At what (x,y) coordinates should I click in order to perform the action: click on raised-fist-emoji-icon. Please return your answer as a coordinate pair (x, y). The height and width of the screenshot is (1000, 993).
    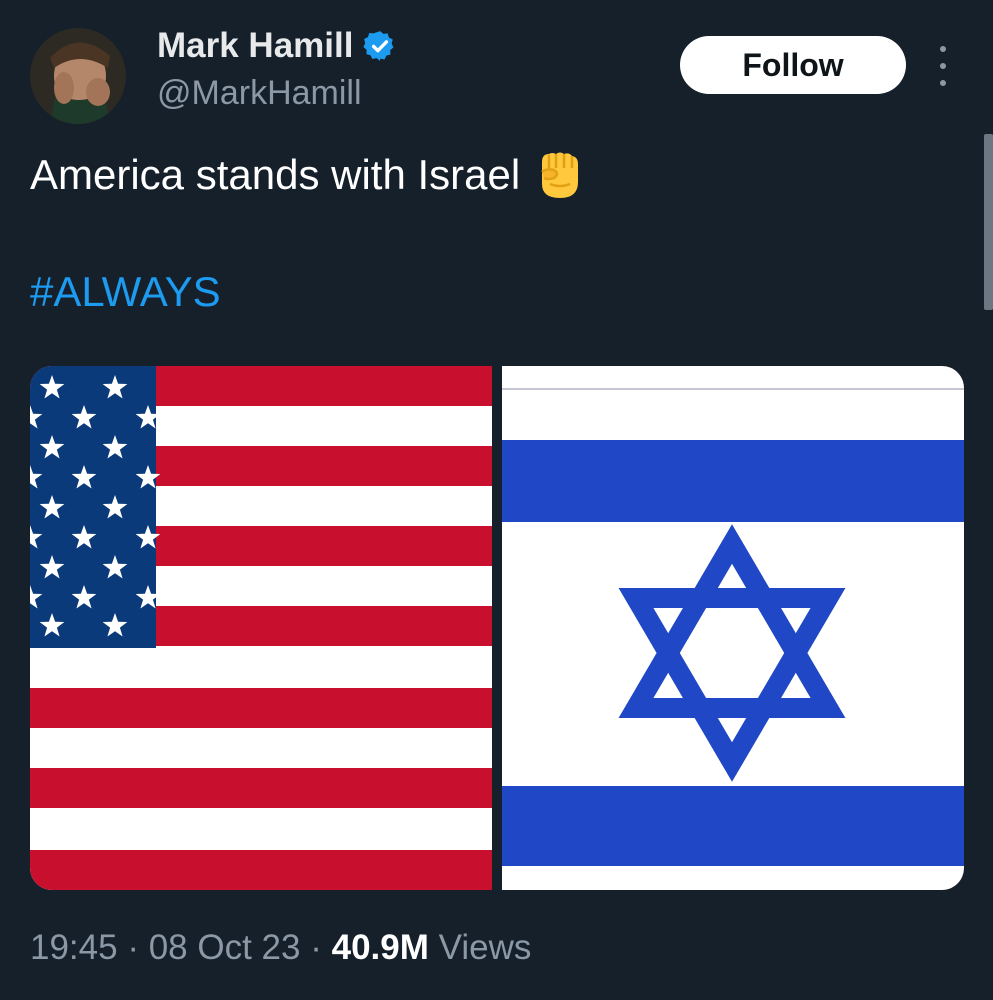
    Looking at the image, I should click on (560, 175).